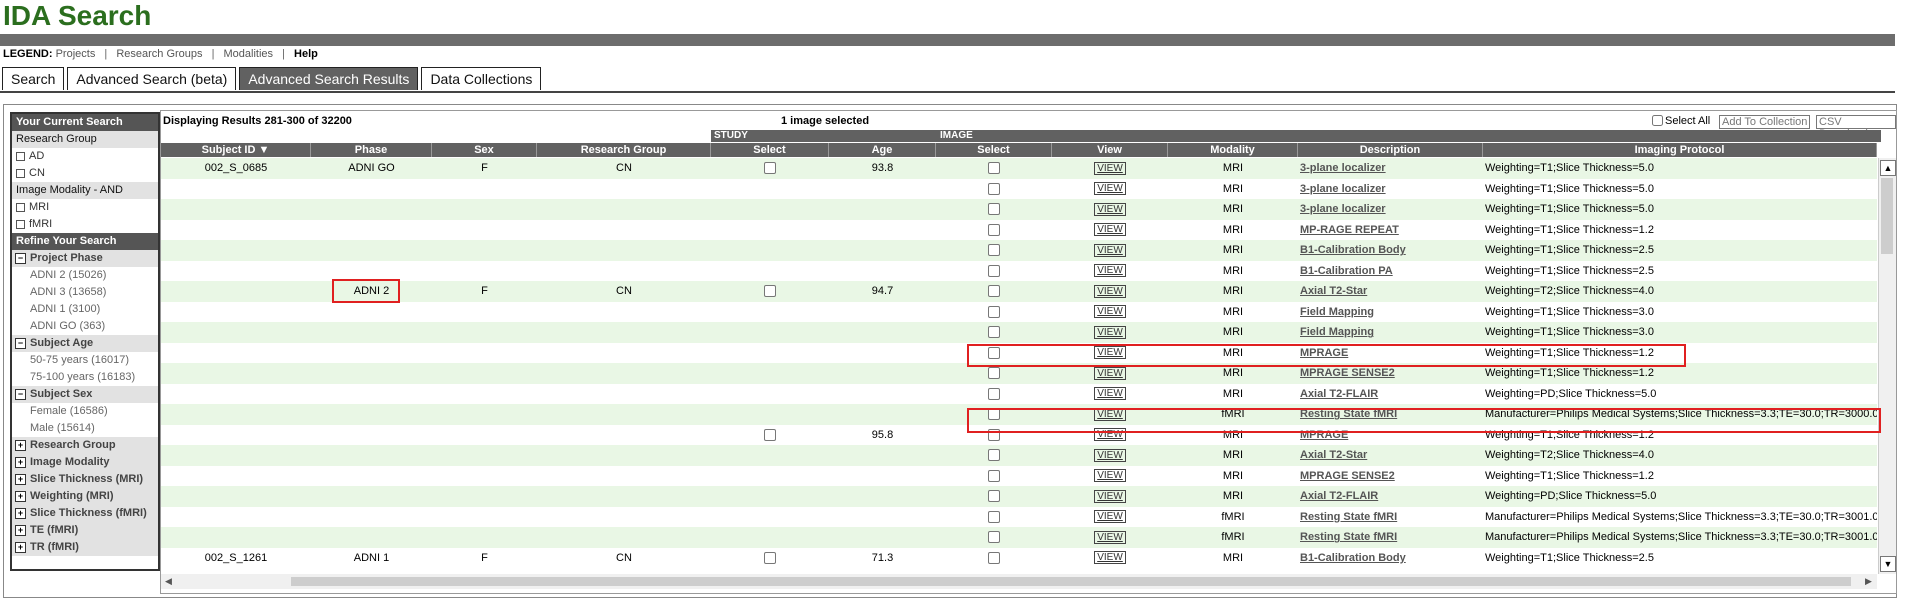 The width and height of the screenshot is (1908, 601). Describe the element at coordinates (882, 150) in the screenshot. I see `col-age: Age` at that location.